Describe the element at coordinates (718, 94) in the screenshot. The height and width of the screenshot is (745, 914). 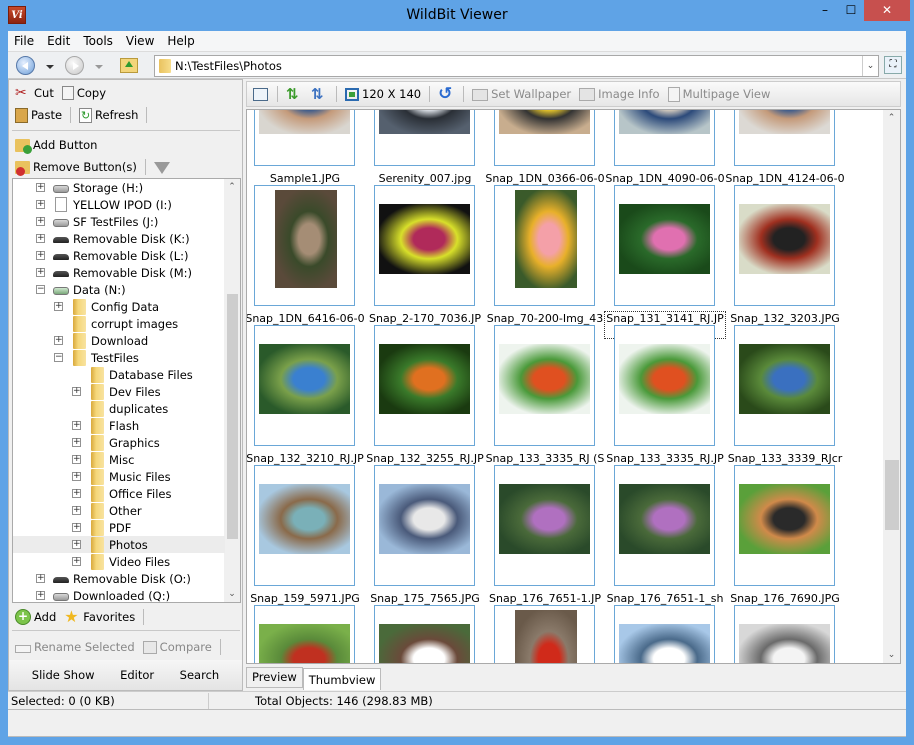
I see `multipage-view-button: Multipage View` at that location.